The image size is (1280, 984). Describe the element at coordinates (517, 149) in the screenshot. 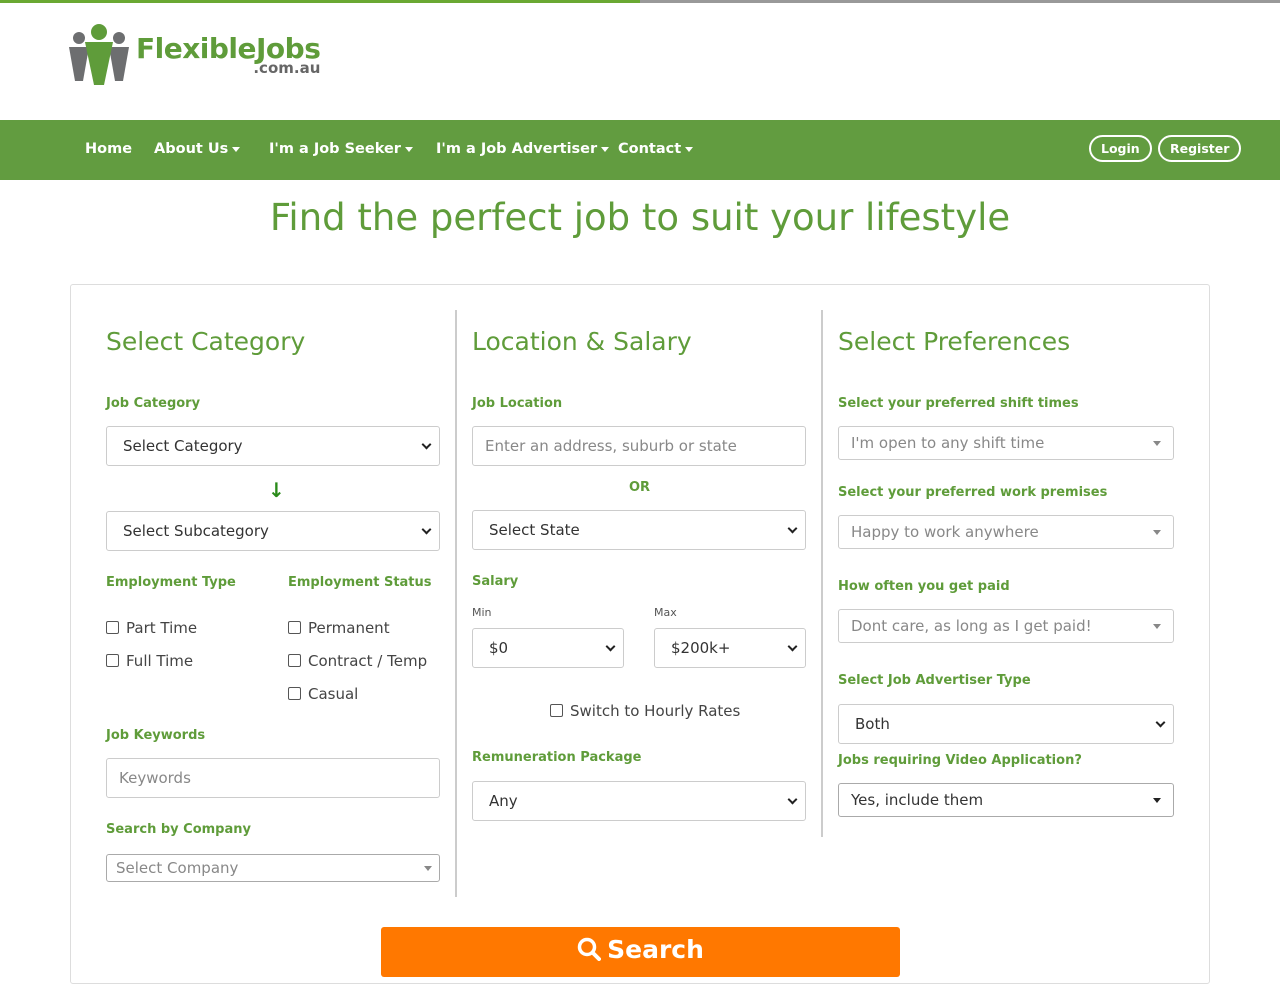

I see `nav-job-advertiser-label: I'm a Job Advertiser` at that location.